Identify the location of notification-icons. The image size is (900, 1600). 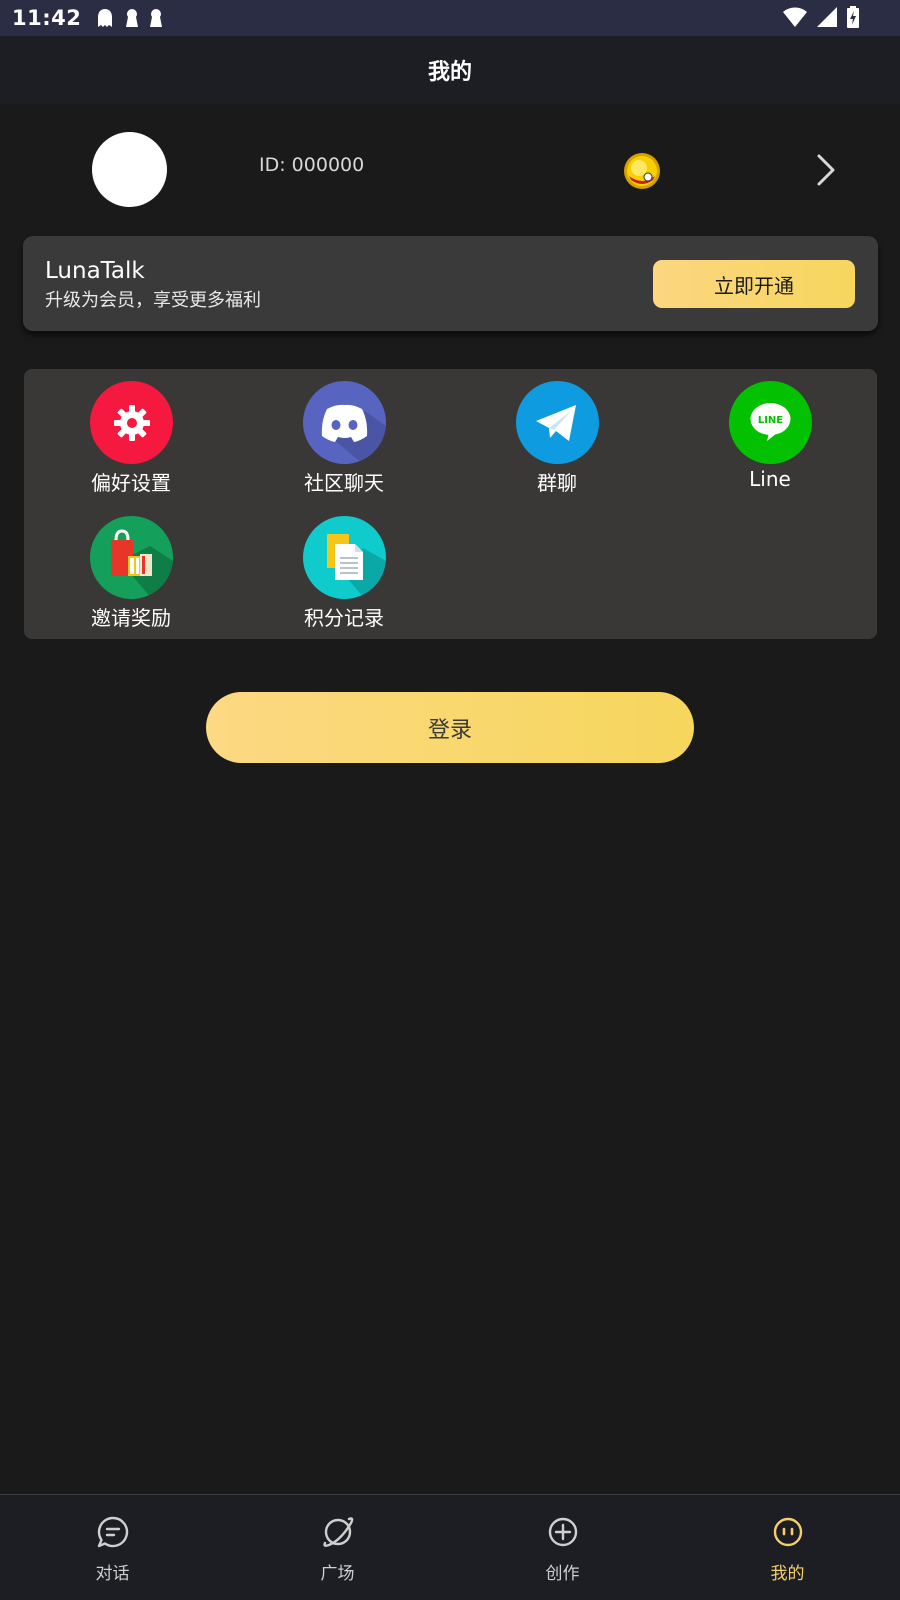
(129, 18).